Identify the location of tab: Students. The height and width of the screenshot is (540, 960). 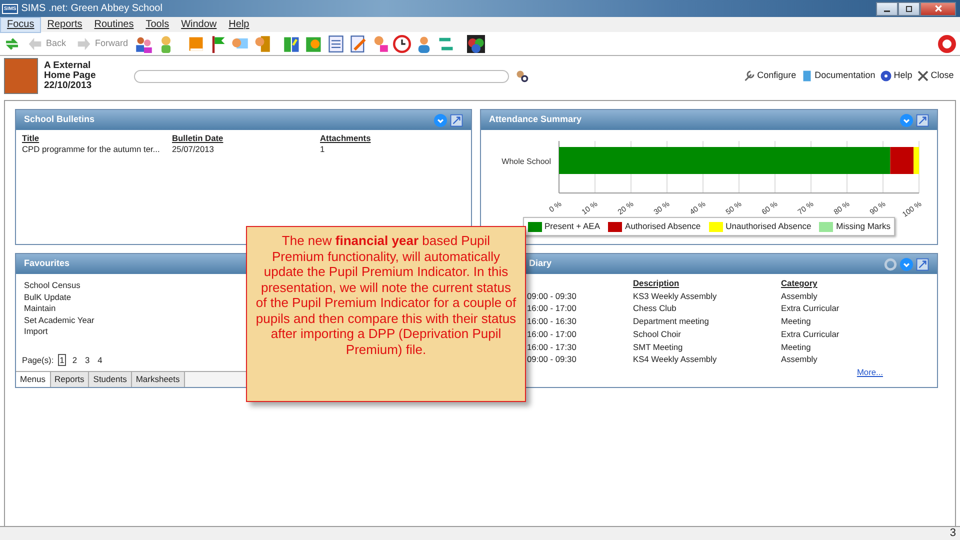
(110, 379).